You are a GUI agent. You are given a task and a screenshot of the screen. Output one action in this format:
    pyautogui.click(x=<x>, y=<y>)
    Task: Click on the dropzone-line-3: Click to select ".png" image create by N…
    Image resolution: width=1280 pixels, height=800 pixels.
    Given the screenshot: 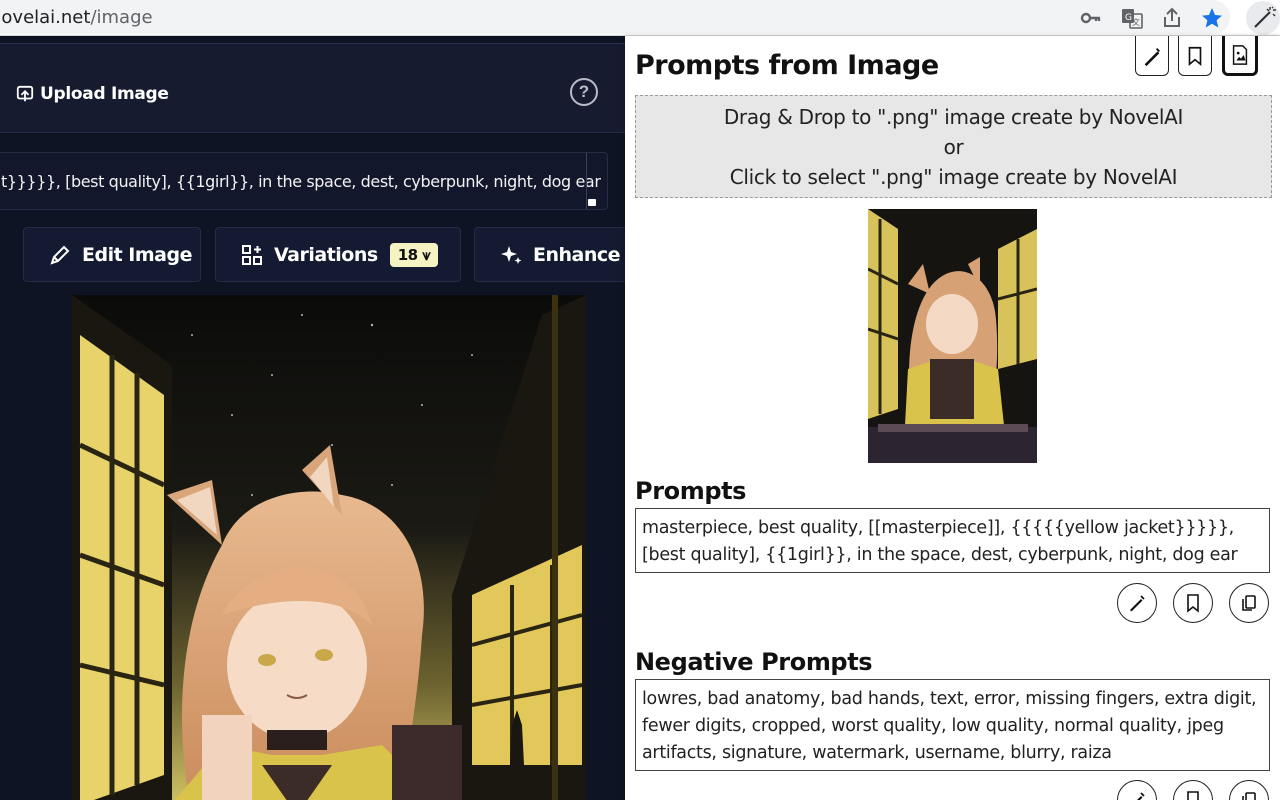 What is the action you would take?
    pyautogui.click(x=953, y=176)
    